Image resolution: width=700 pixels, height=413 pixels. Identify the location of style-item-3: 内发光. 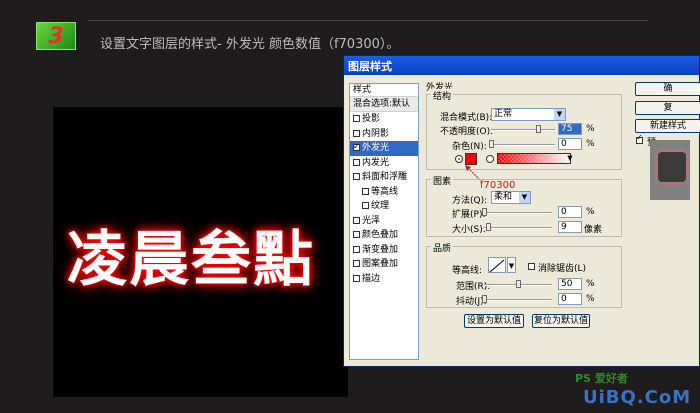
(384, 163).